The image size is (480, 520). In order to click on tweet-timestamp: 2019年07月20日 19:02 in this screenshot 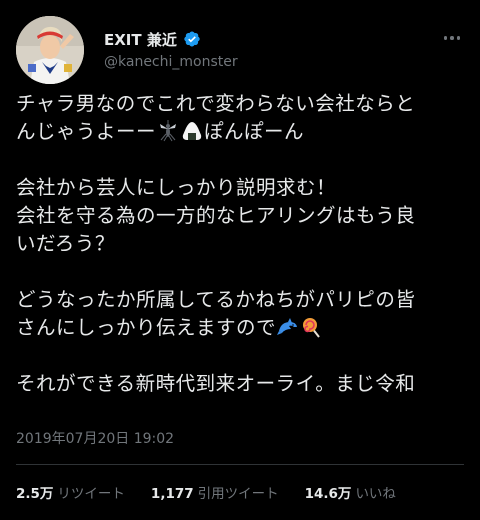, I will do `click(95, 438)`.